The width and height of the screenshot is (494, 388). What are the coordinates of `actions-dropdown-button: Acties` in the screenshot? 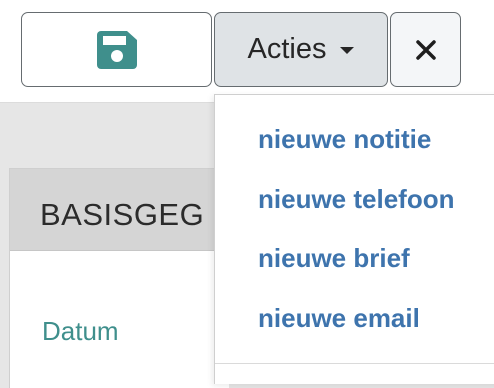 It's located at (301, 49).